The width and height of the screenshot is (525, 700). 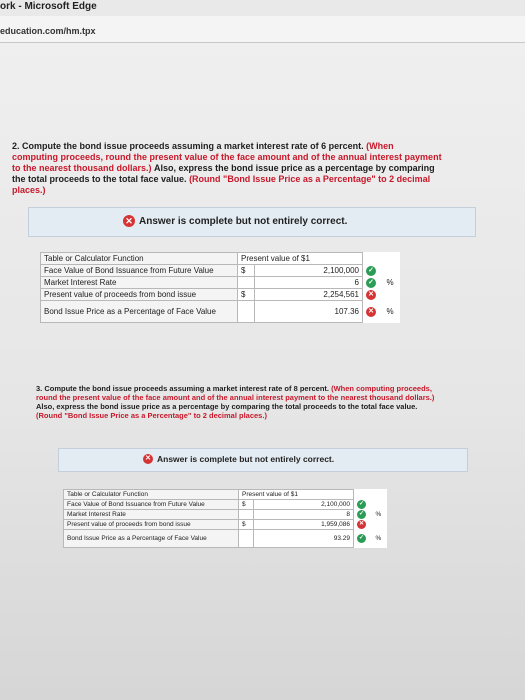 I want to click on window-title: ork - Microsoft Edge, so click(x=48, y=6).